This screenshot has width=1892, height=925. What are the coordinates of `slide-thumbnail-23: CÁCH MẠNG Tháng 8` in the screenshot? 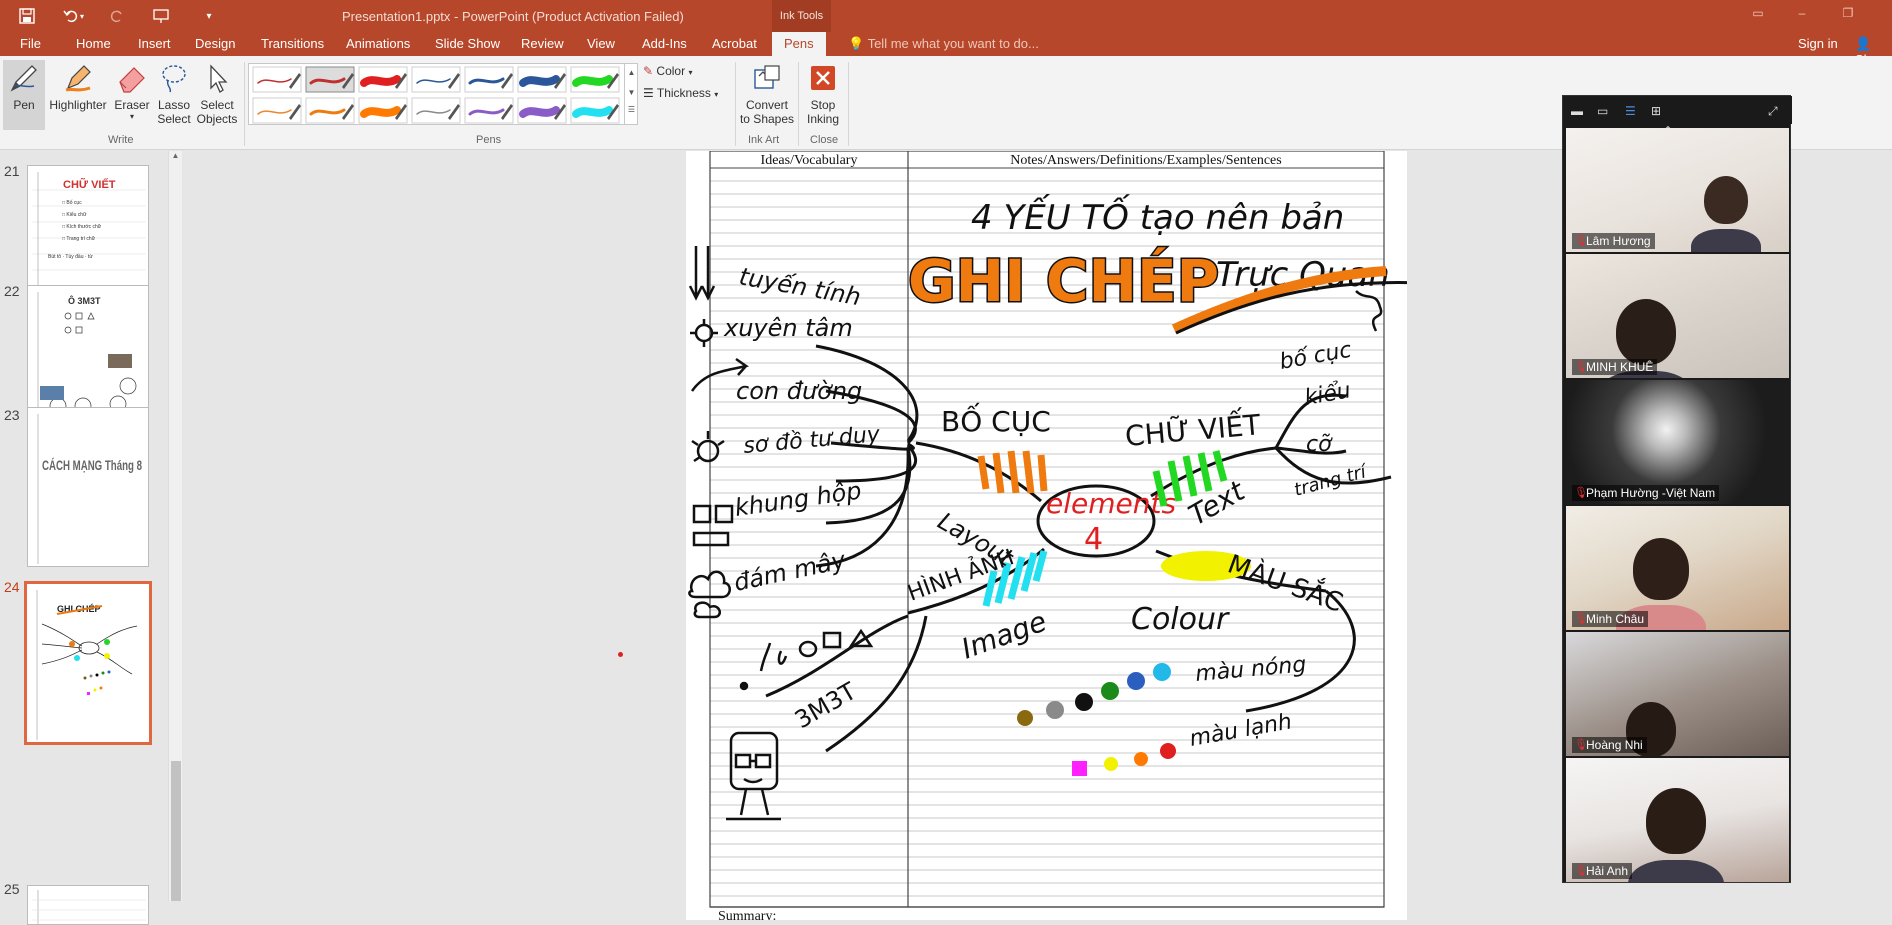 It's located at (88, 487).